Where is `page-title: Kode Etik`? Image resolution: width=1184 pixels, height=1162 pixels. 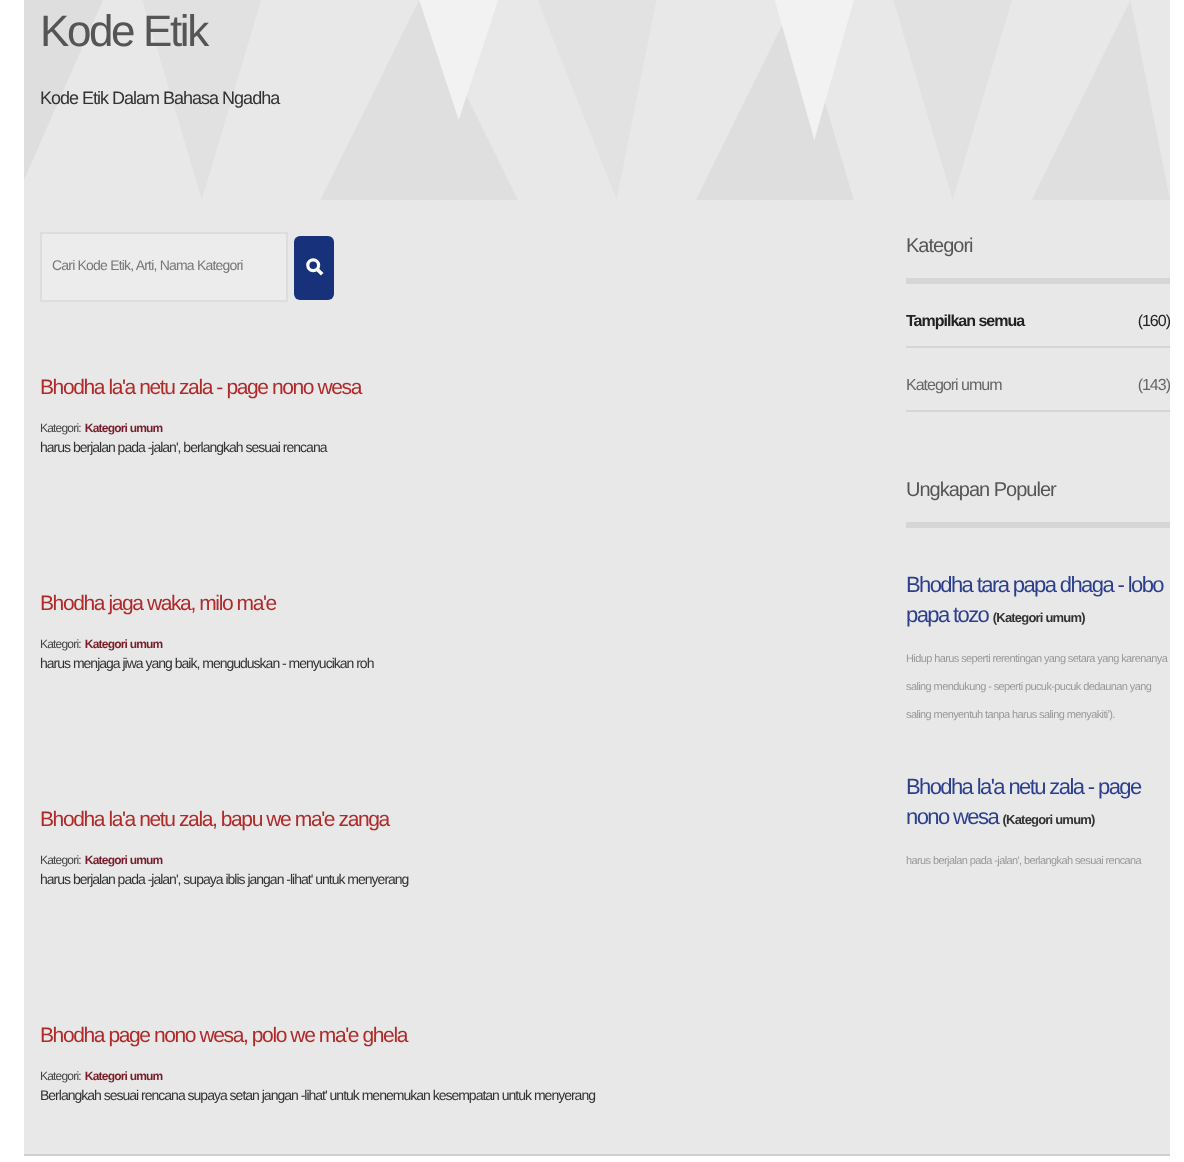
page-title: Kode Etik is located at coordinates (125, 32).